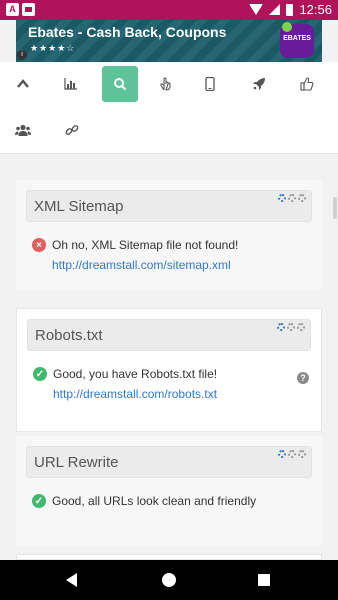  I want to click on section-title: URL Rewrite, so click(76, 462).